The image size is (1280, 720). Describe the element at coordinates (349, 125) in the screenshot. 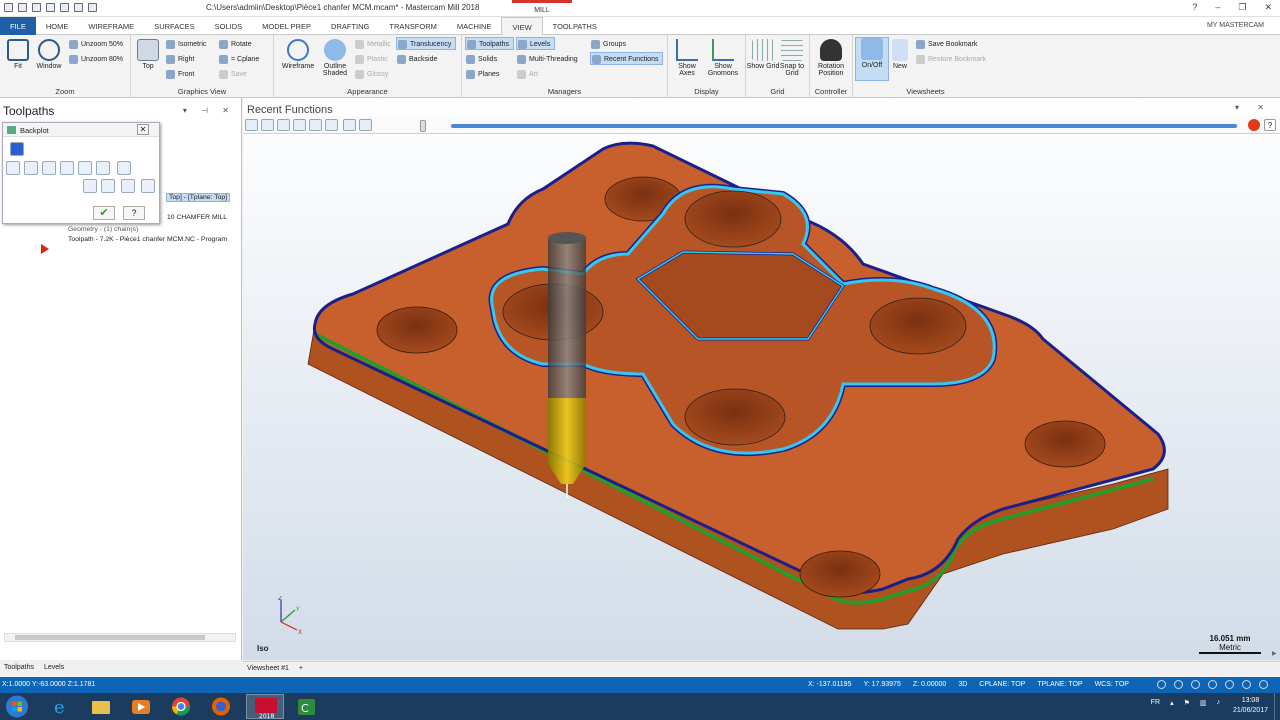

I see `trail-mode-icon` at that location.